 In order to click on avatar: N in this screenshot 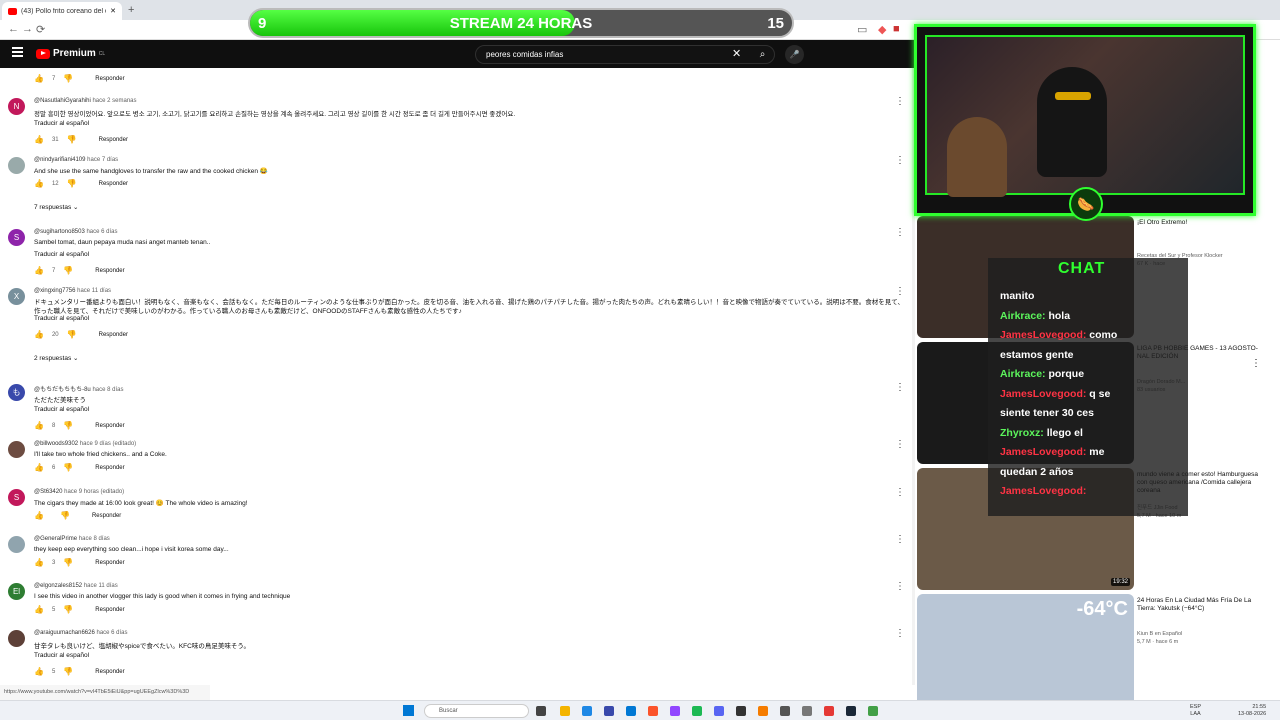, I will do `click(16, 106)`.